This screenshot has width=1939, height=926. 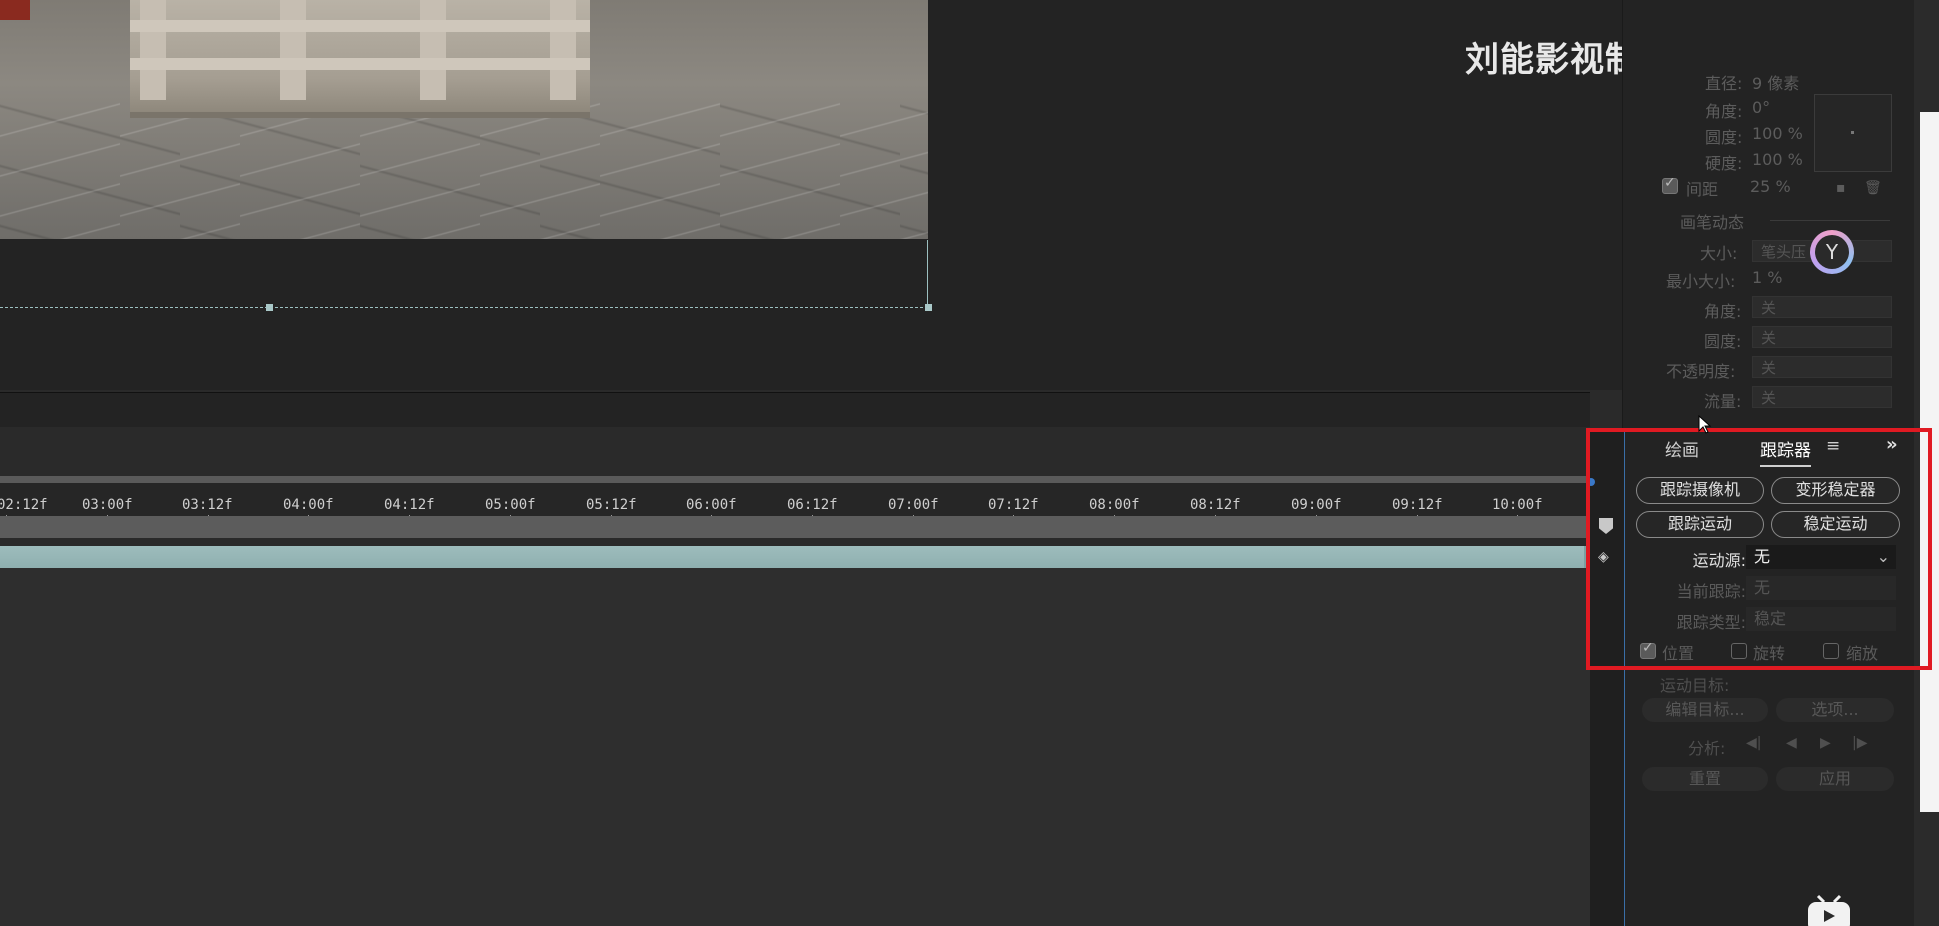 I want to click on hardness-value: 100 %, so click(x=1777, y=159).